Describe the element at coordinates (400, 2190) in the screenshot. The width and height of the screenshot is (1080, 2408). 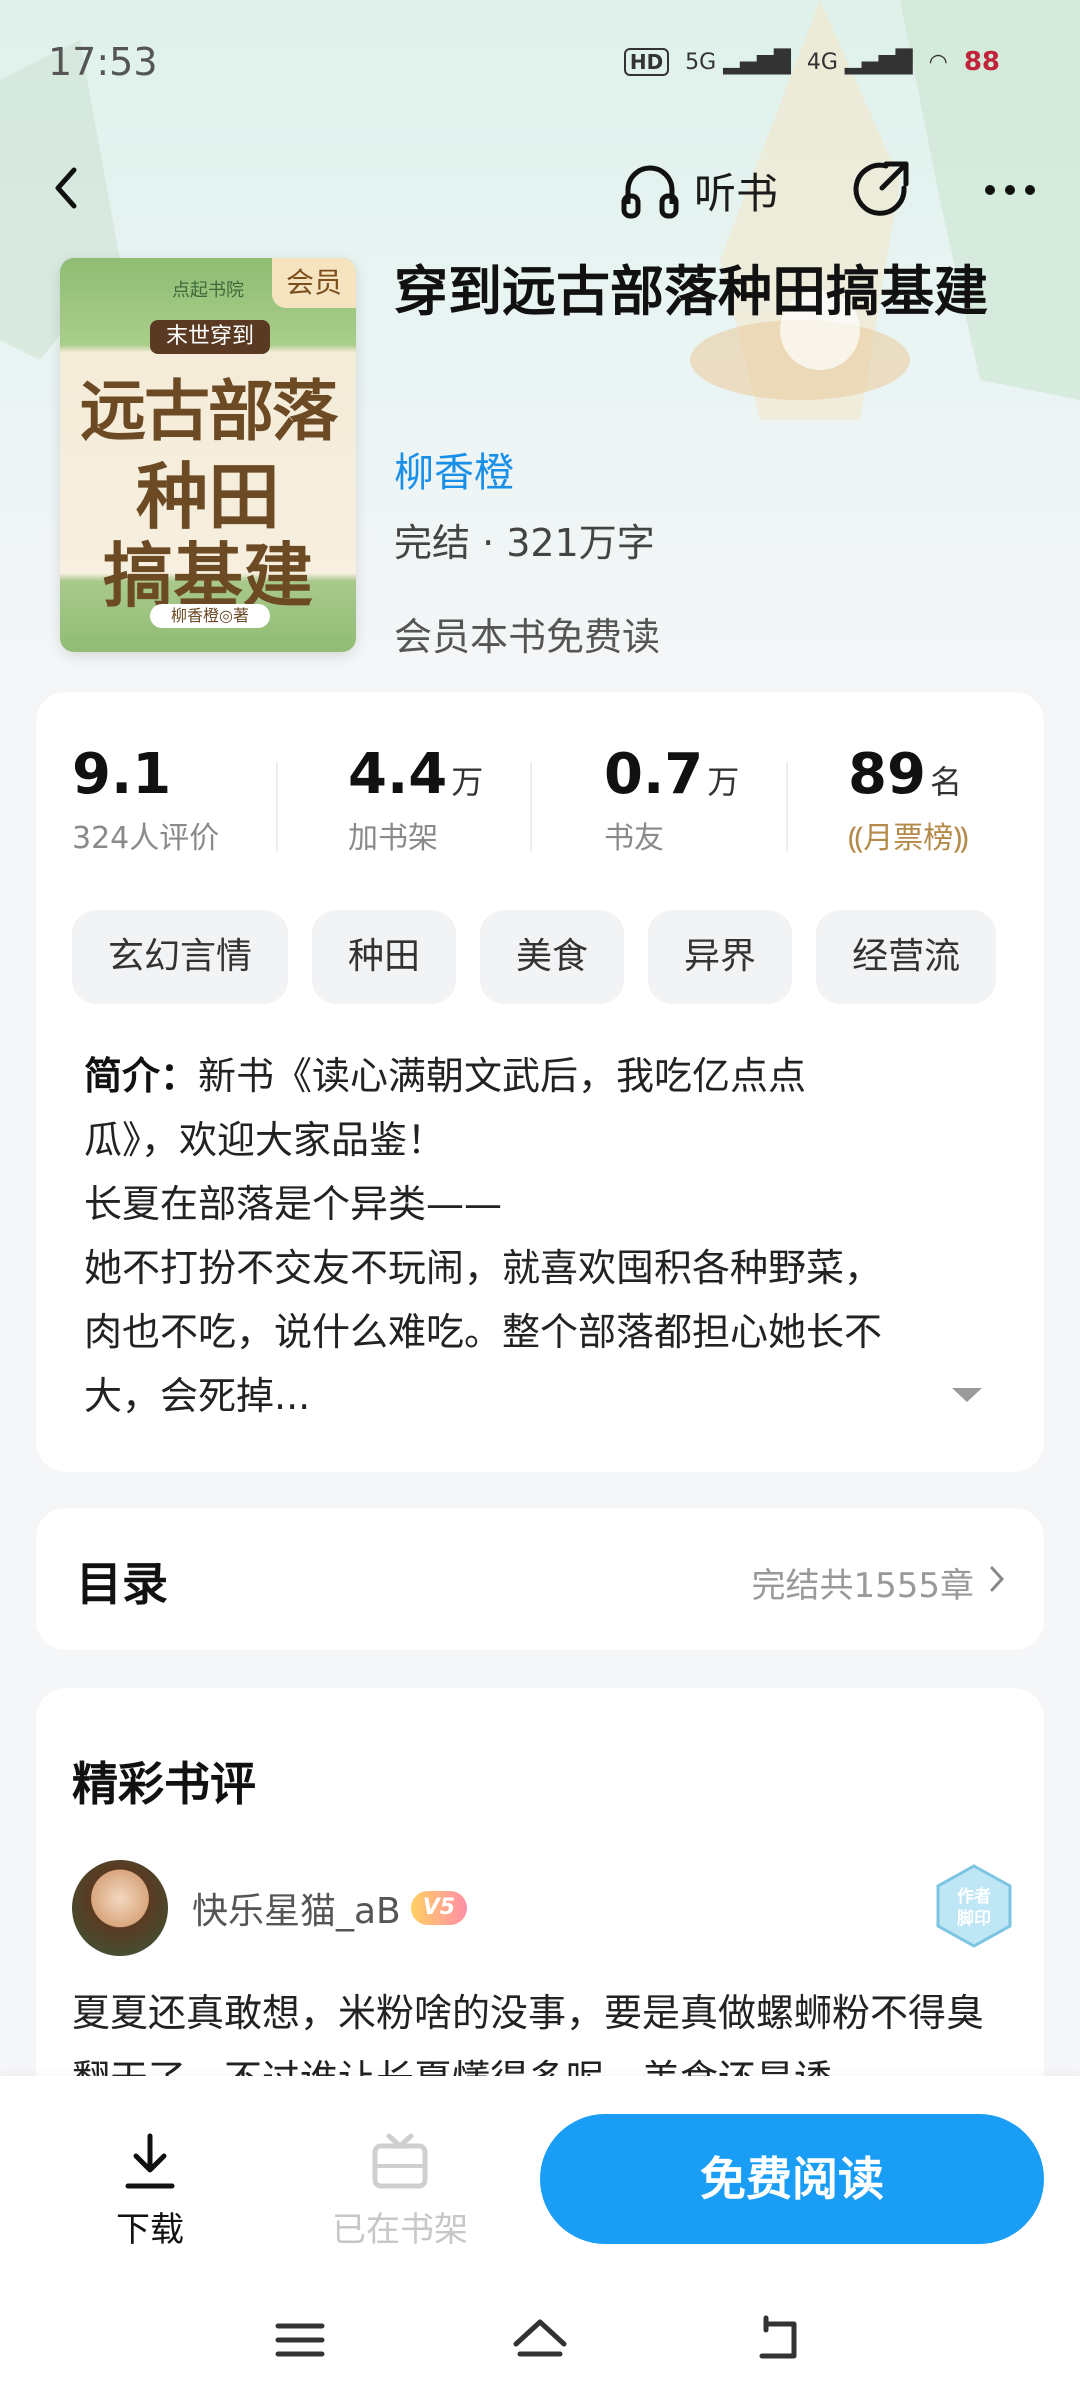
I see `on-shelf-button: 已在书架` at that location.